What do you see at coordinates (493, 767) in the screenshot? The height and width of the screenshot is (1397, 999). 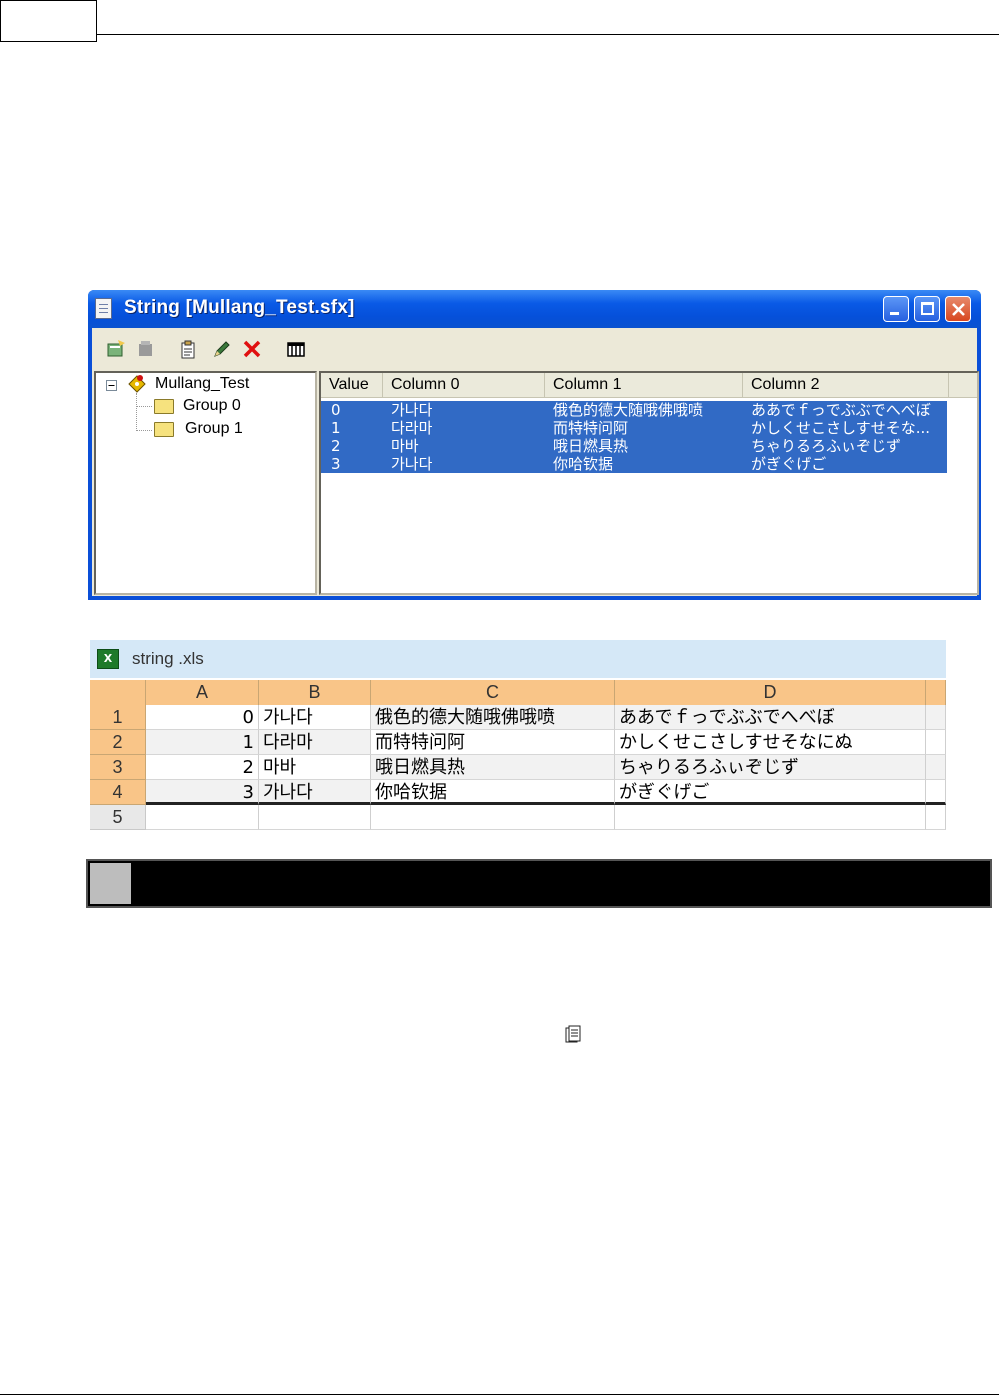 I see `cell-c3: 哦日燃具热` at bounding box center [493, 767].